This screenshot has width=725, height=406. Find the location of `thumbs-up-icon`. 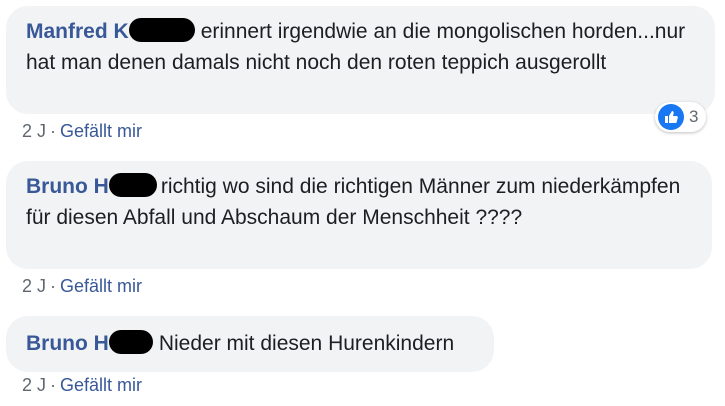

thumbs-up-icon is located at coordinates (671, 117).